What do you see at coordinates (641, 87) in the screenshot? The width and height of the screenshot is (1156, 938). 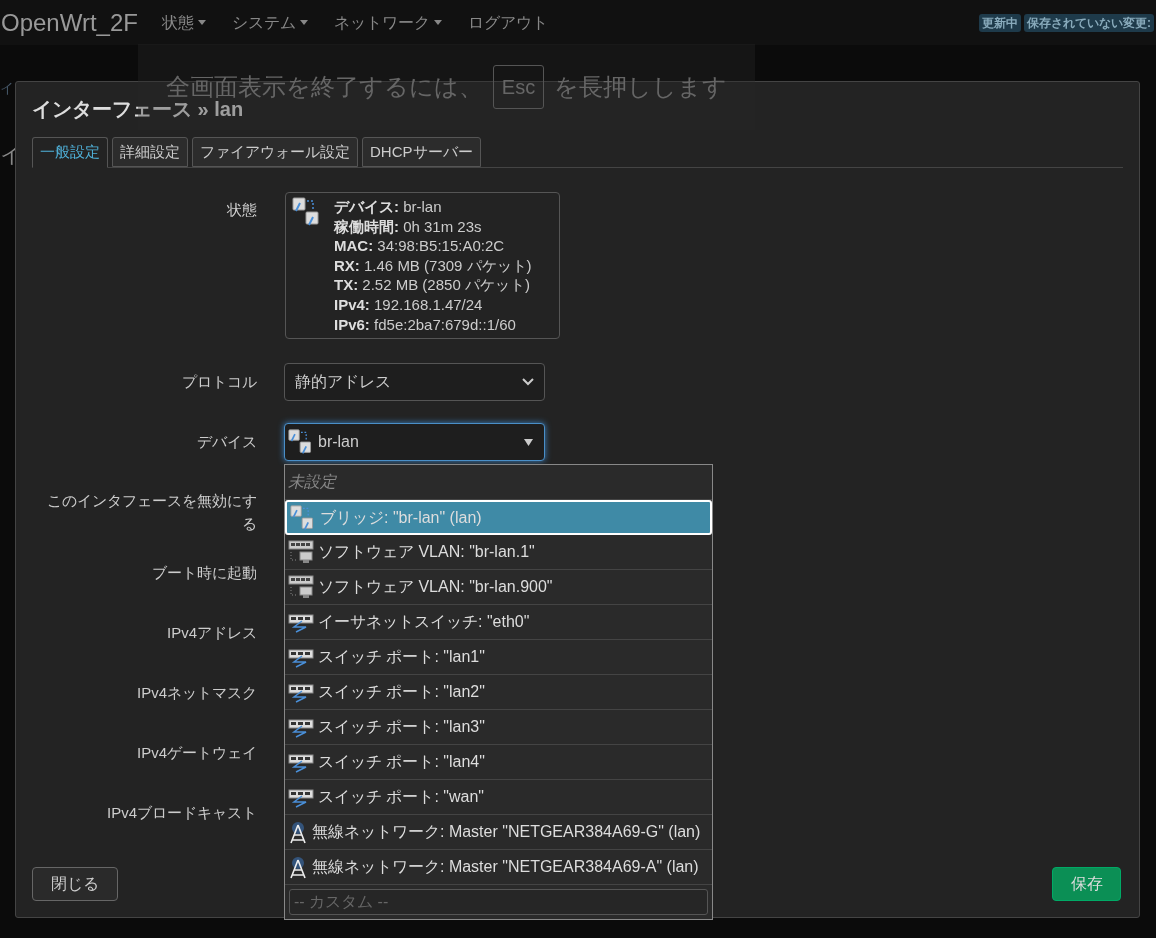 I see `notice-text: を長押しします` at bounding box center [641, 87].